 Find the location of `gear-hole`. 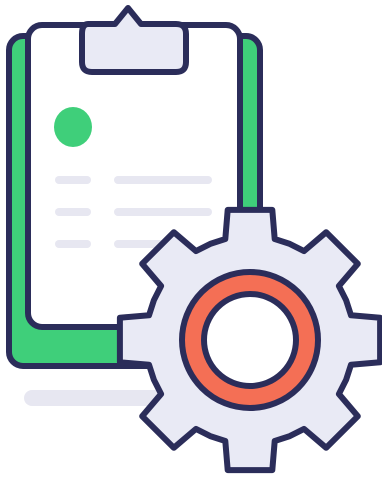

gear-hole is located at coordinates (250, 340).